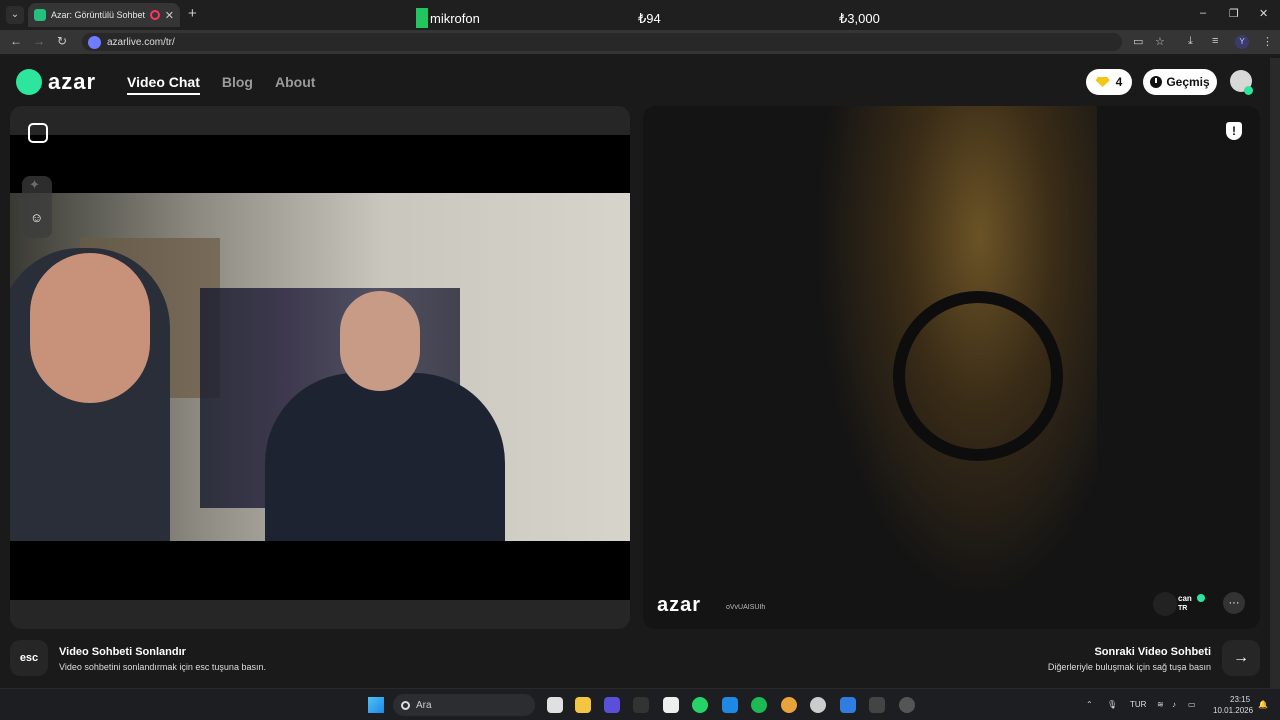  What do you see at coordinates (72, 81) in the screenshot?
I see `logo-text: azar` at bounding box center [72, 81].